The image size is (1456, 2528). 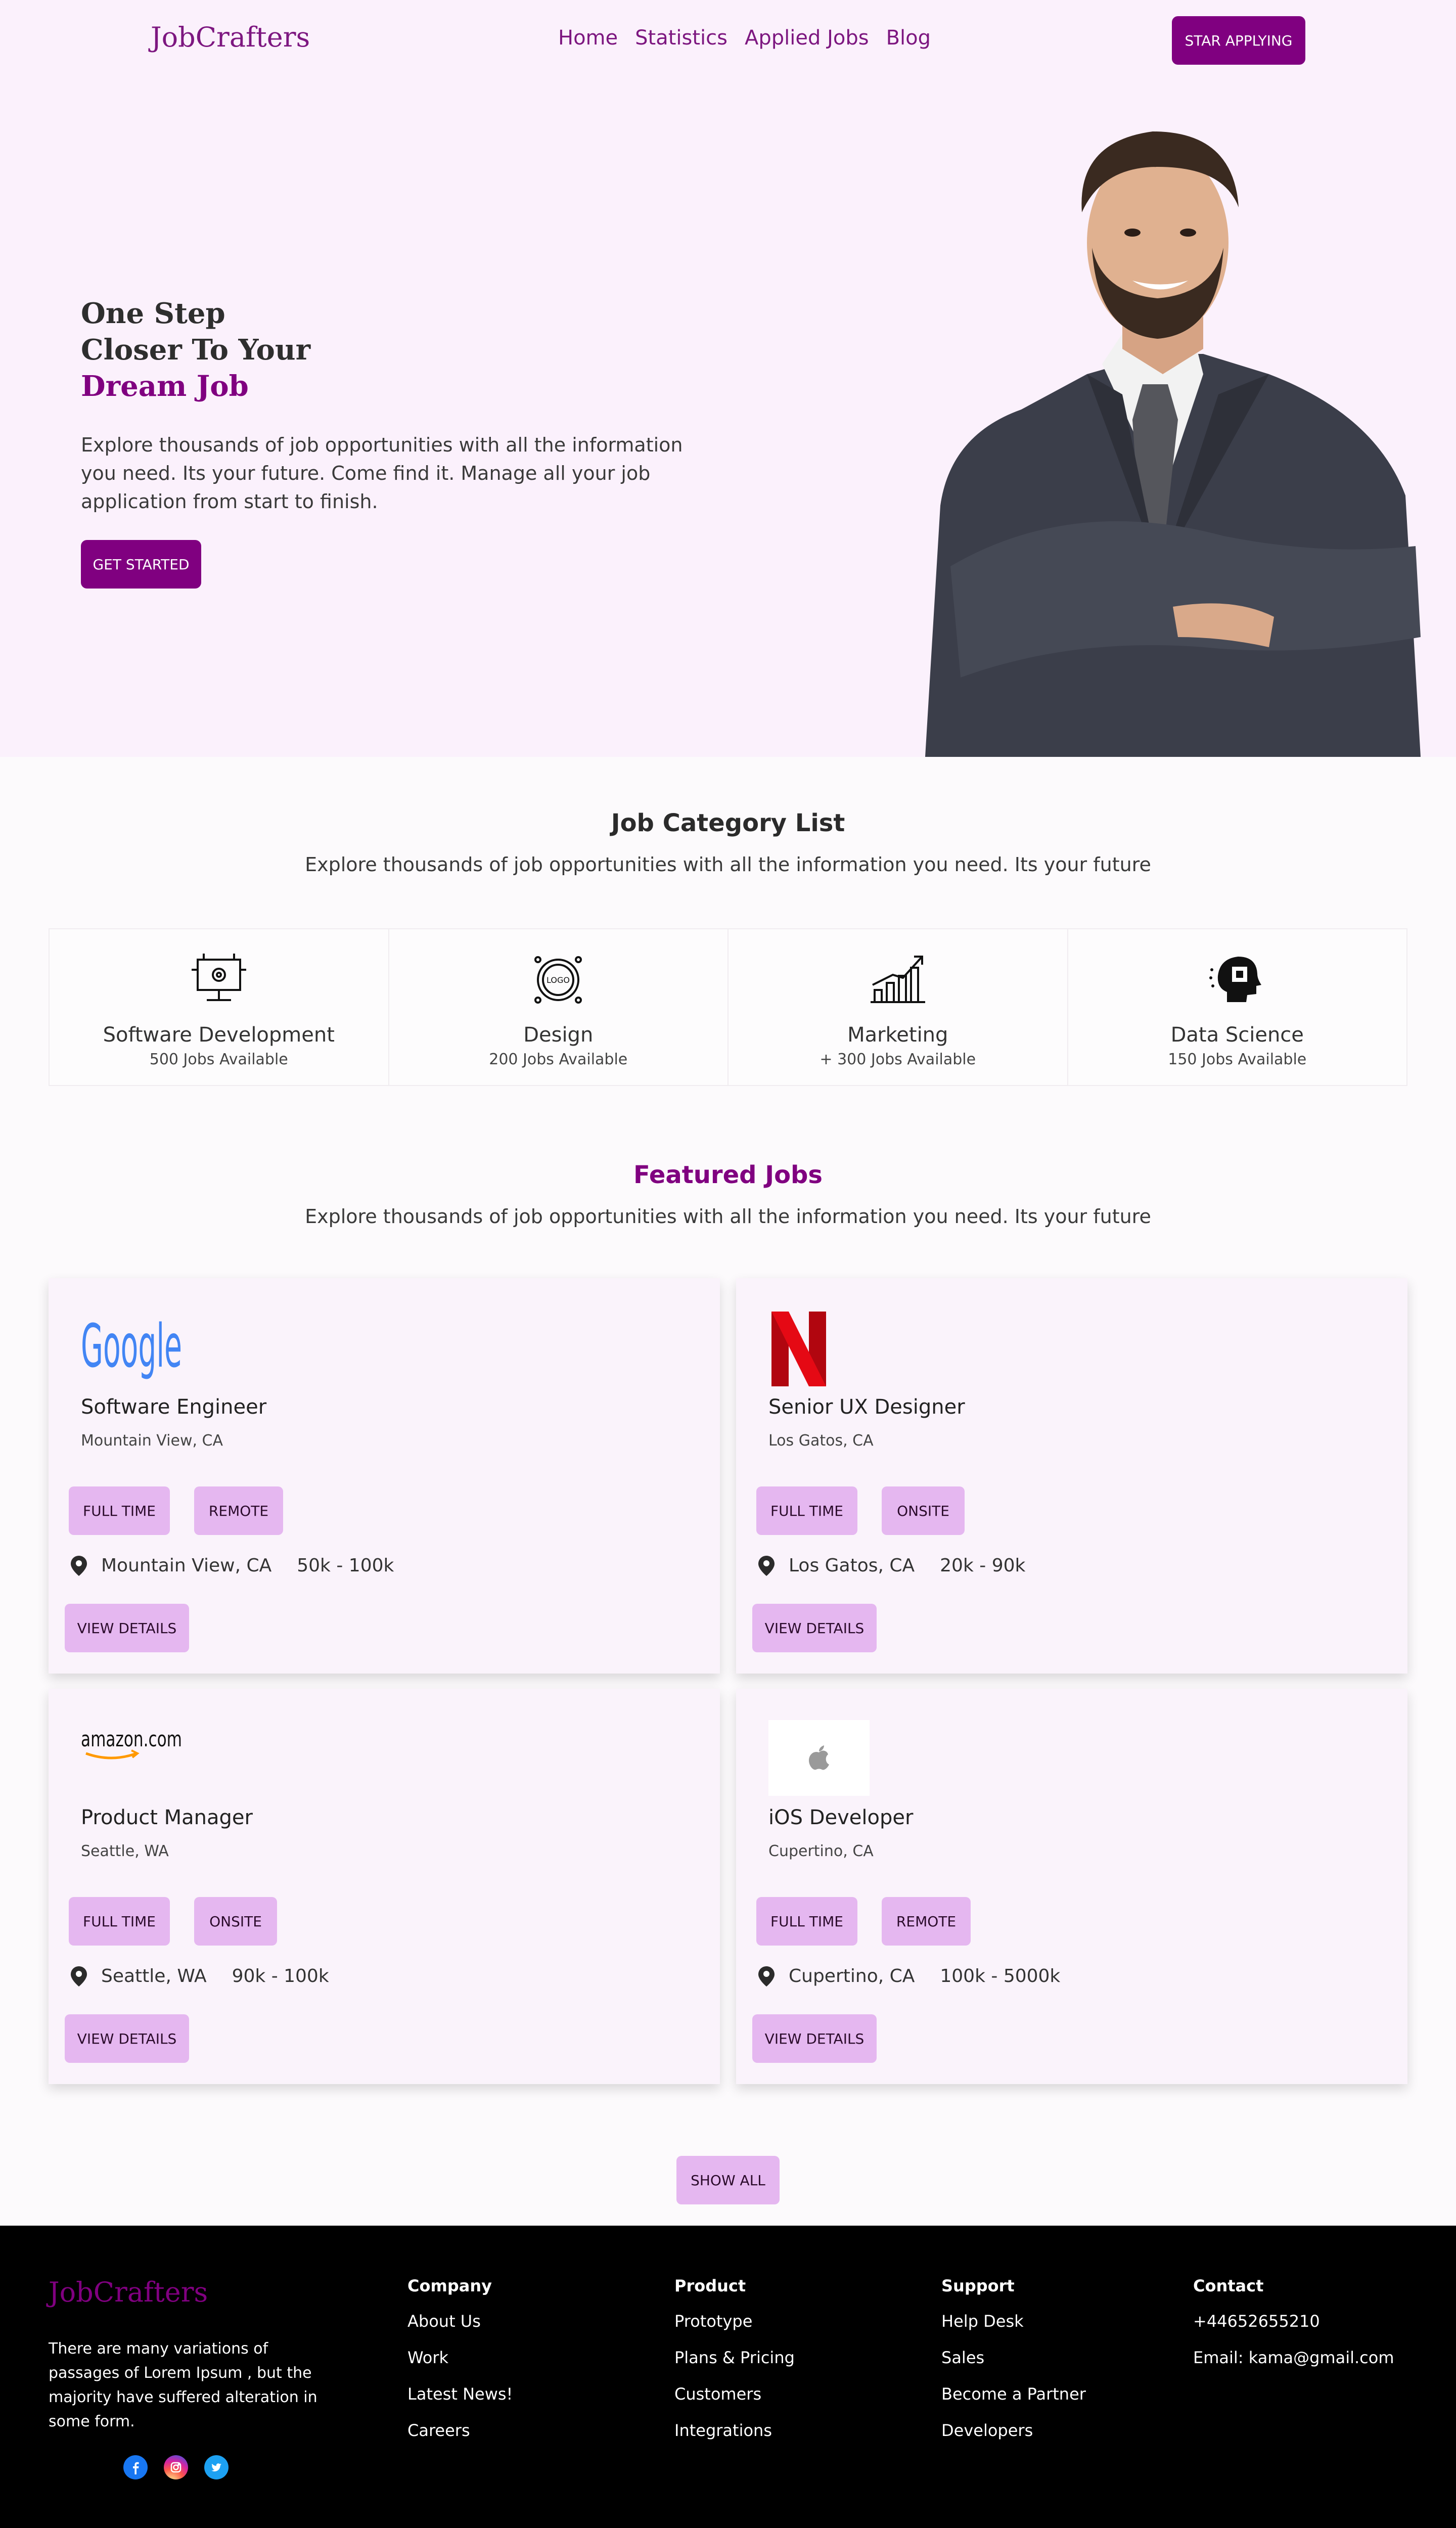 I want to click on hero-title-line2: Closer To Your, so click(x=196, y=350).